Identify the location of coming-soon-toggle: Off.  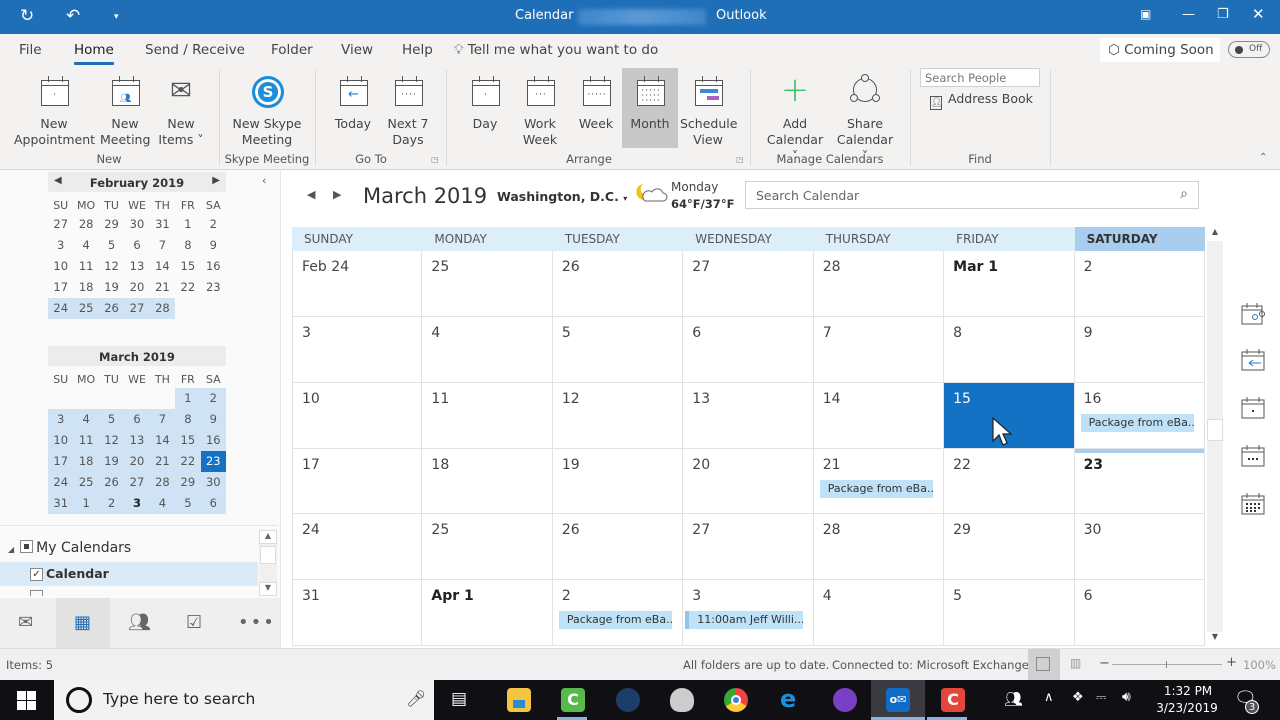
(1249, 49).